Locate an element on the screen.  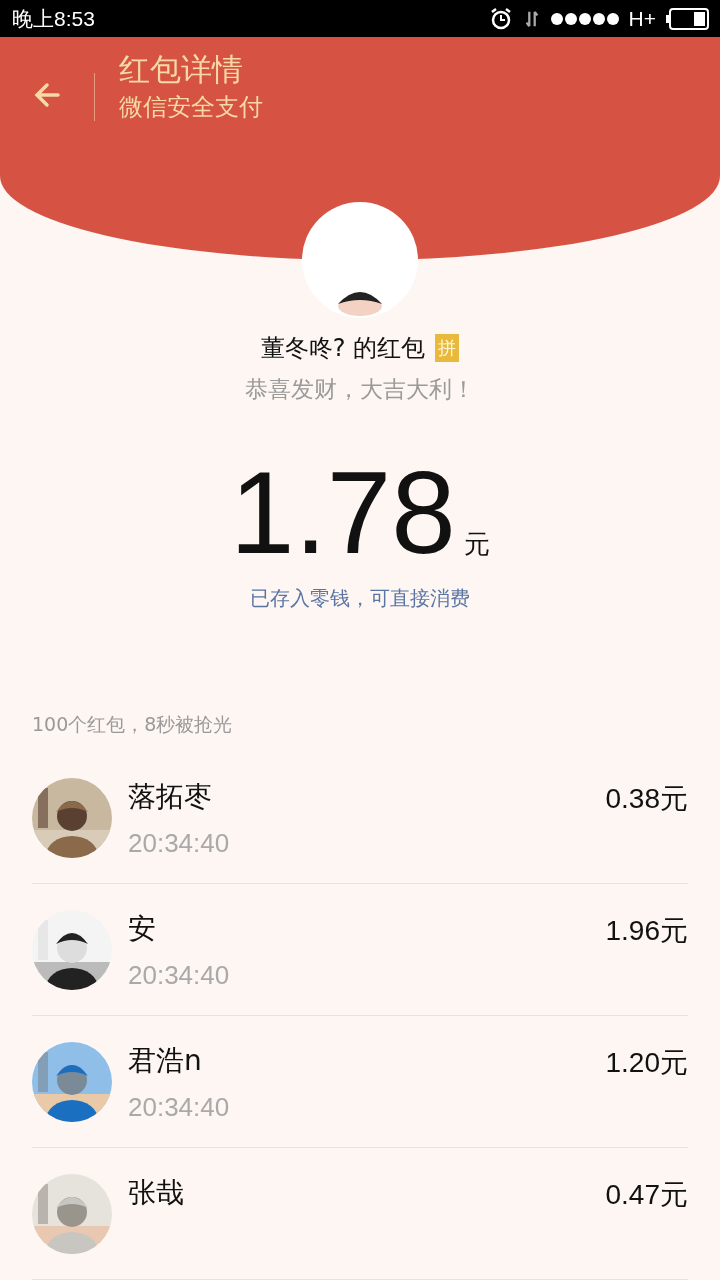
user-name: 安 is located at coordinates (142, 929).